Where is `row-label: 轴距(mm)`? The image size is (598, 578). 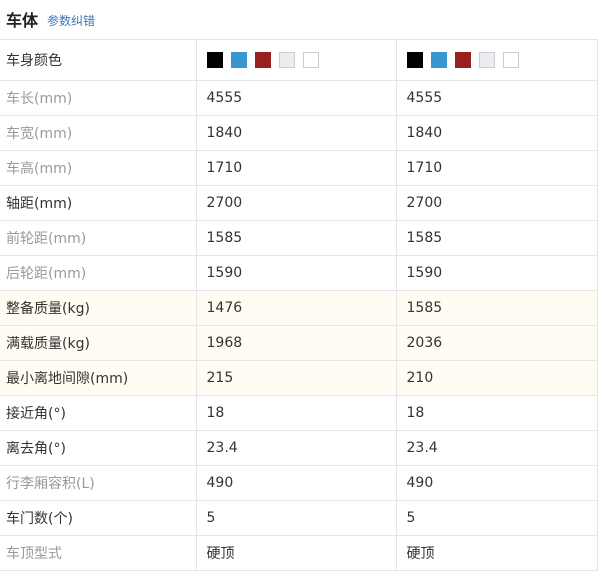
row-label: 轴距(mm) is located at coordinates (98, 203).